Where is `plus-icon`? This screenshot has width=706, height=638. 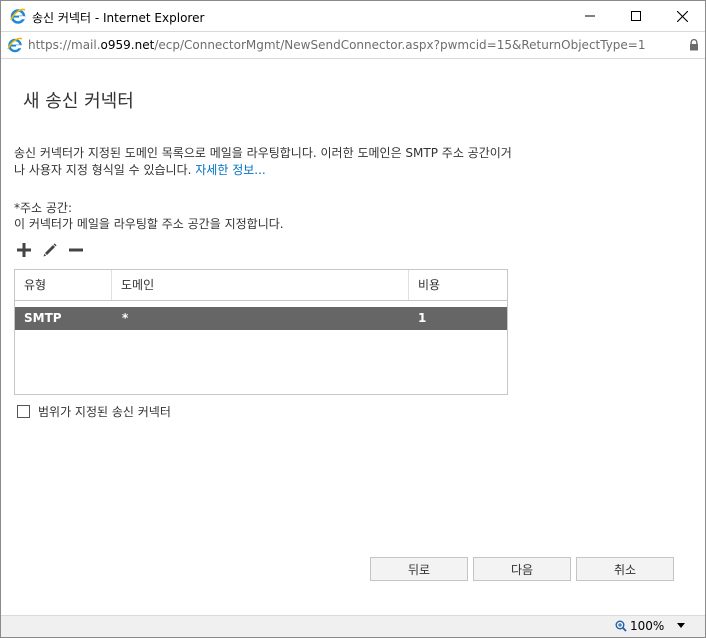
plus-icon is located at coordinates (24, 250).